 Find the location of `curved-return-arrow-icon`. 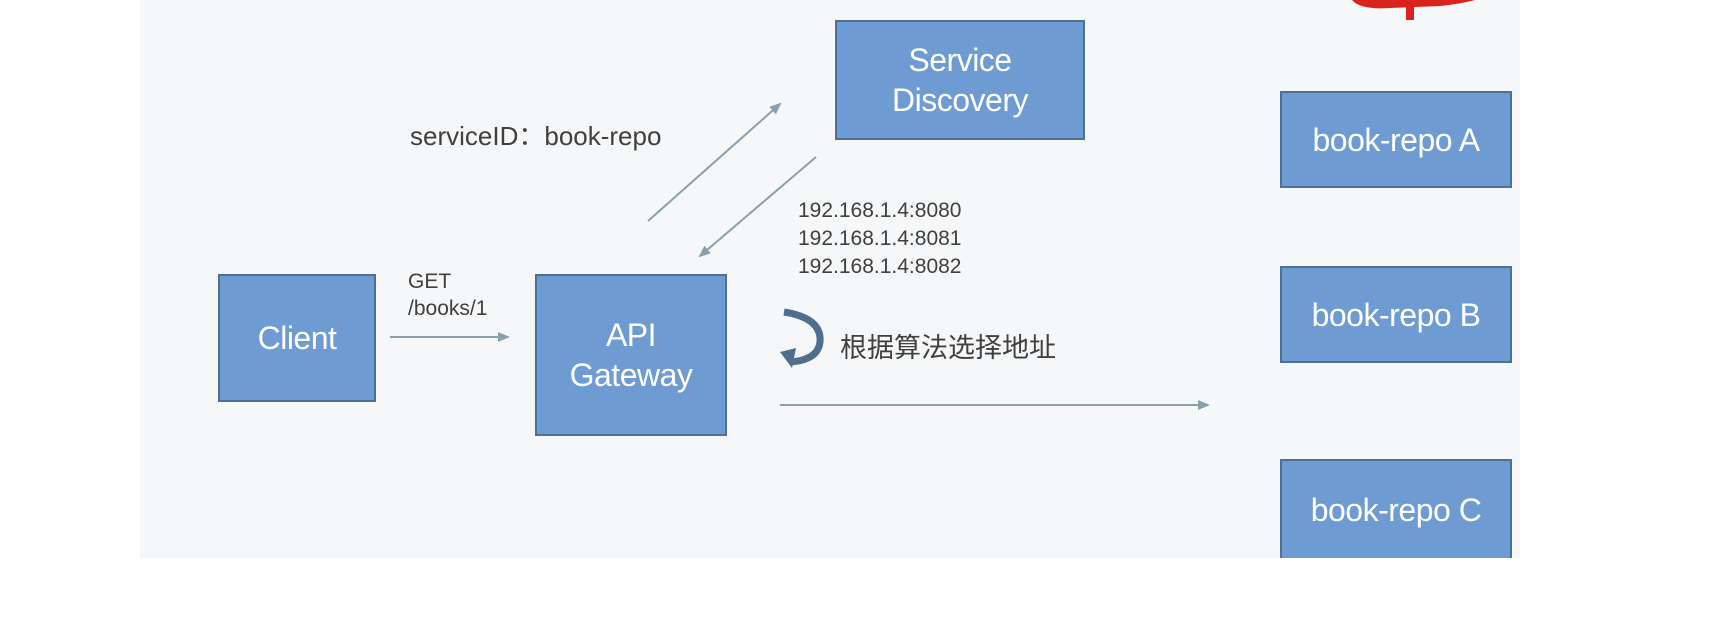

curved-return-arrow-icon is located at coordinates (802, 338).